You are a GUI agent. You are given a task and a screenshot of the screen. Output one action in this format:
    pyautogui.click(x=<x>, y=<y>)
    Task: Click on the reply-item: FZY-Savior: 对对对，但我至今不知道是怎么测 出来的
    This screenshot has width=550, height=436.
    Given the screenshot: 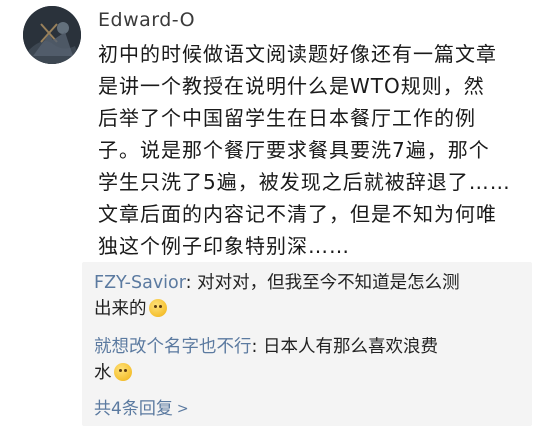 What is the action you would take?
    pyautogui.click(x=309, y=296)
    